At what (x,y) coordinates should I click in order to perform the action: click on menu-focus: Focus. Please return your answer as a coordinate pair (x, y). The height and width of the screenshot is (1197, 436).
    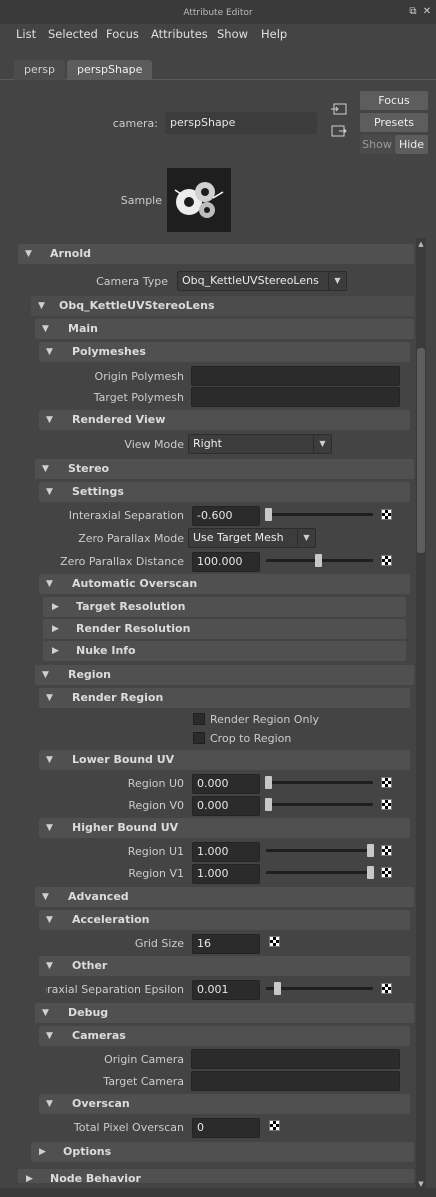
    Looking at the image, I should click on (122, 34).